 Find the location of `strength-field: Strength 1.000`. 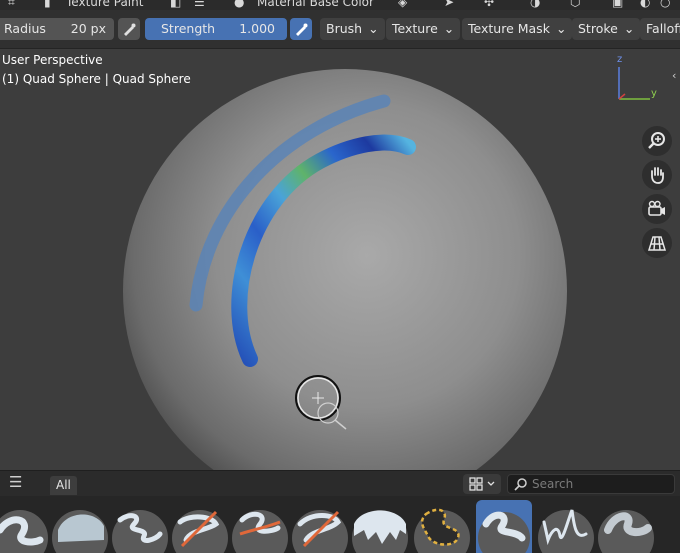

strength-field: Strength 1.000 is located at coordinates (216, 29).